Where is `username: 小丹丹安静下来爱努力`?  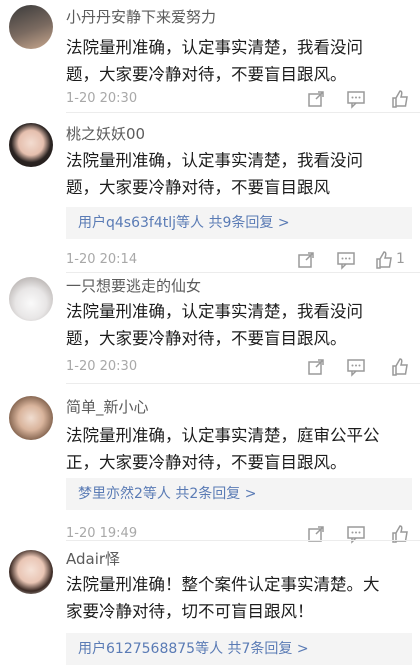
username: 小丹丹安静下来爱努力 is located at coordinates (141, 16).